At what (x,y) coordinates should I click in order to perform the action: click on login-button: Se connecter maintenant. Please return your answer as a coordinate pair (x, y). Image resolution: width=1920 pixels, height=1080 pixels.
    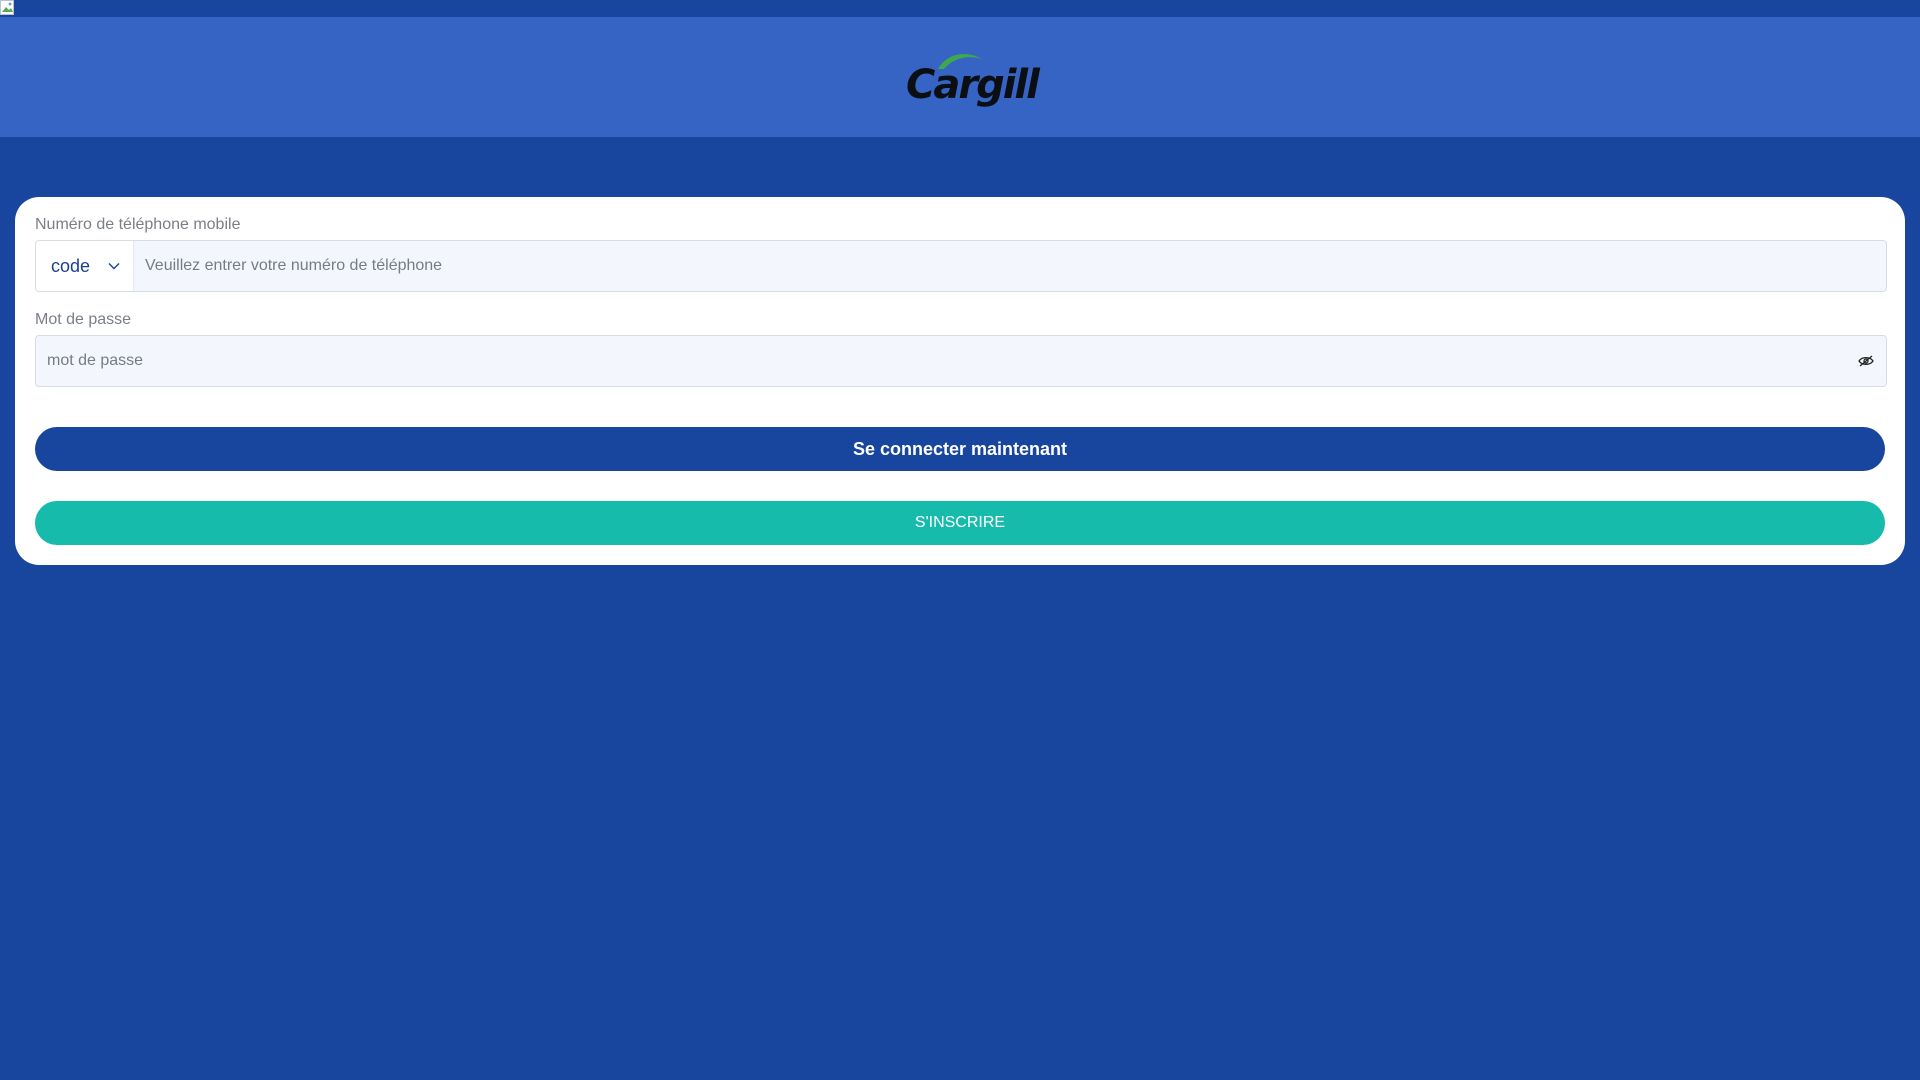
    Looking at the image, I should click on (960, 449).